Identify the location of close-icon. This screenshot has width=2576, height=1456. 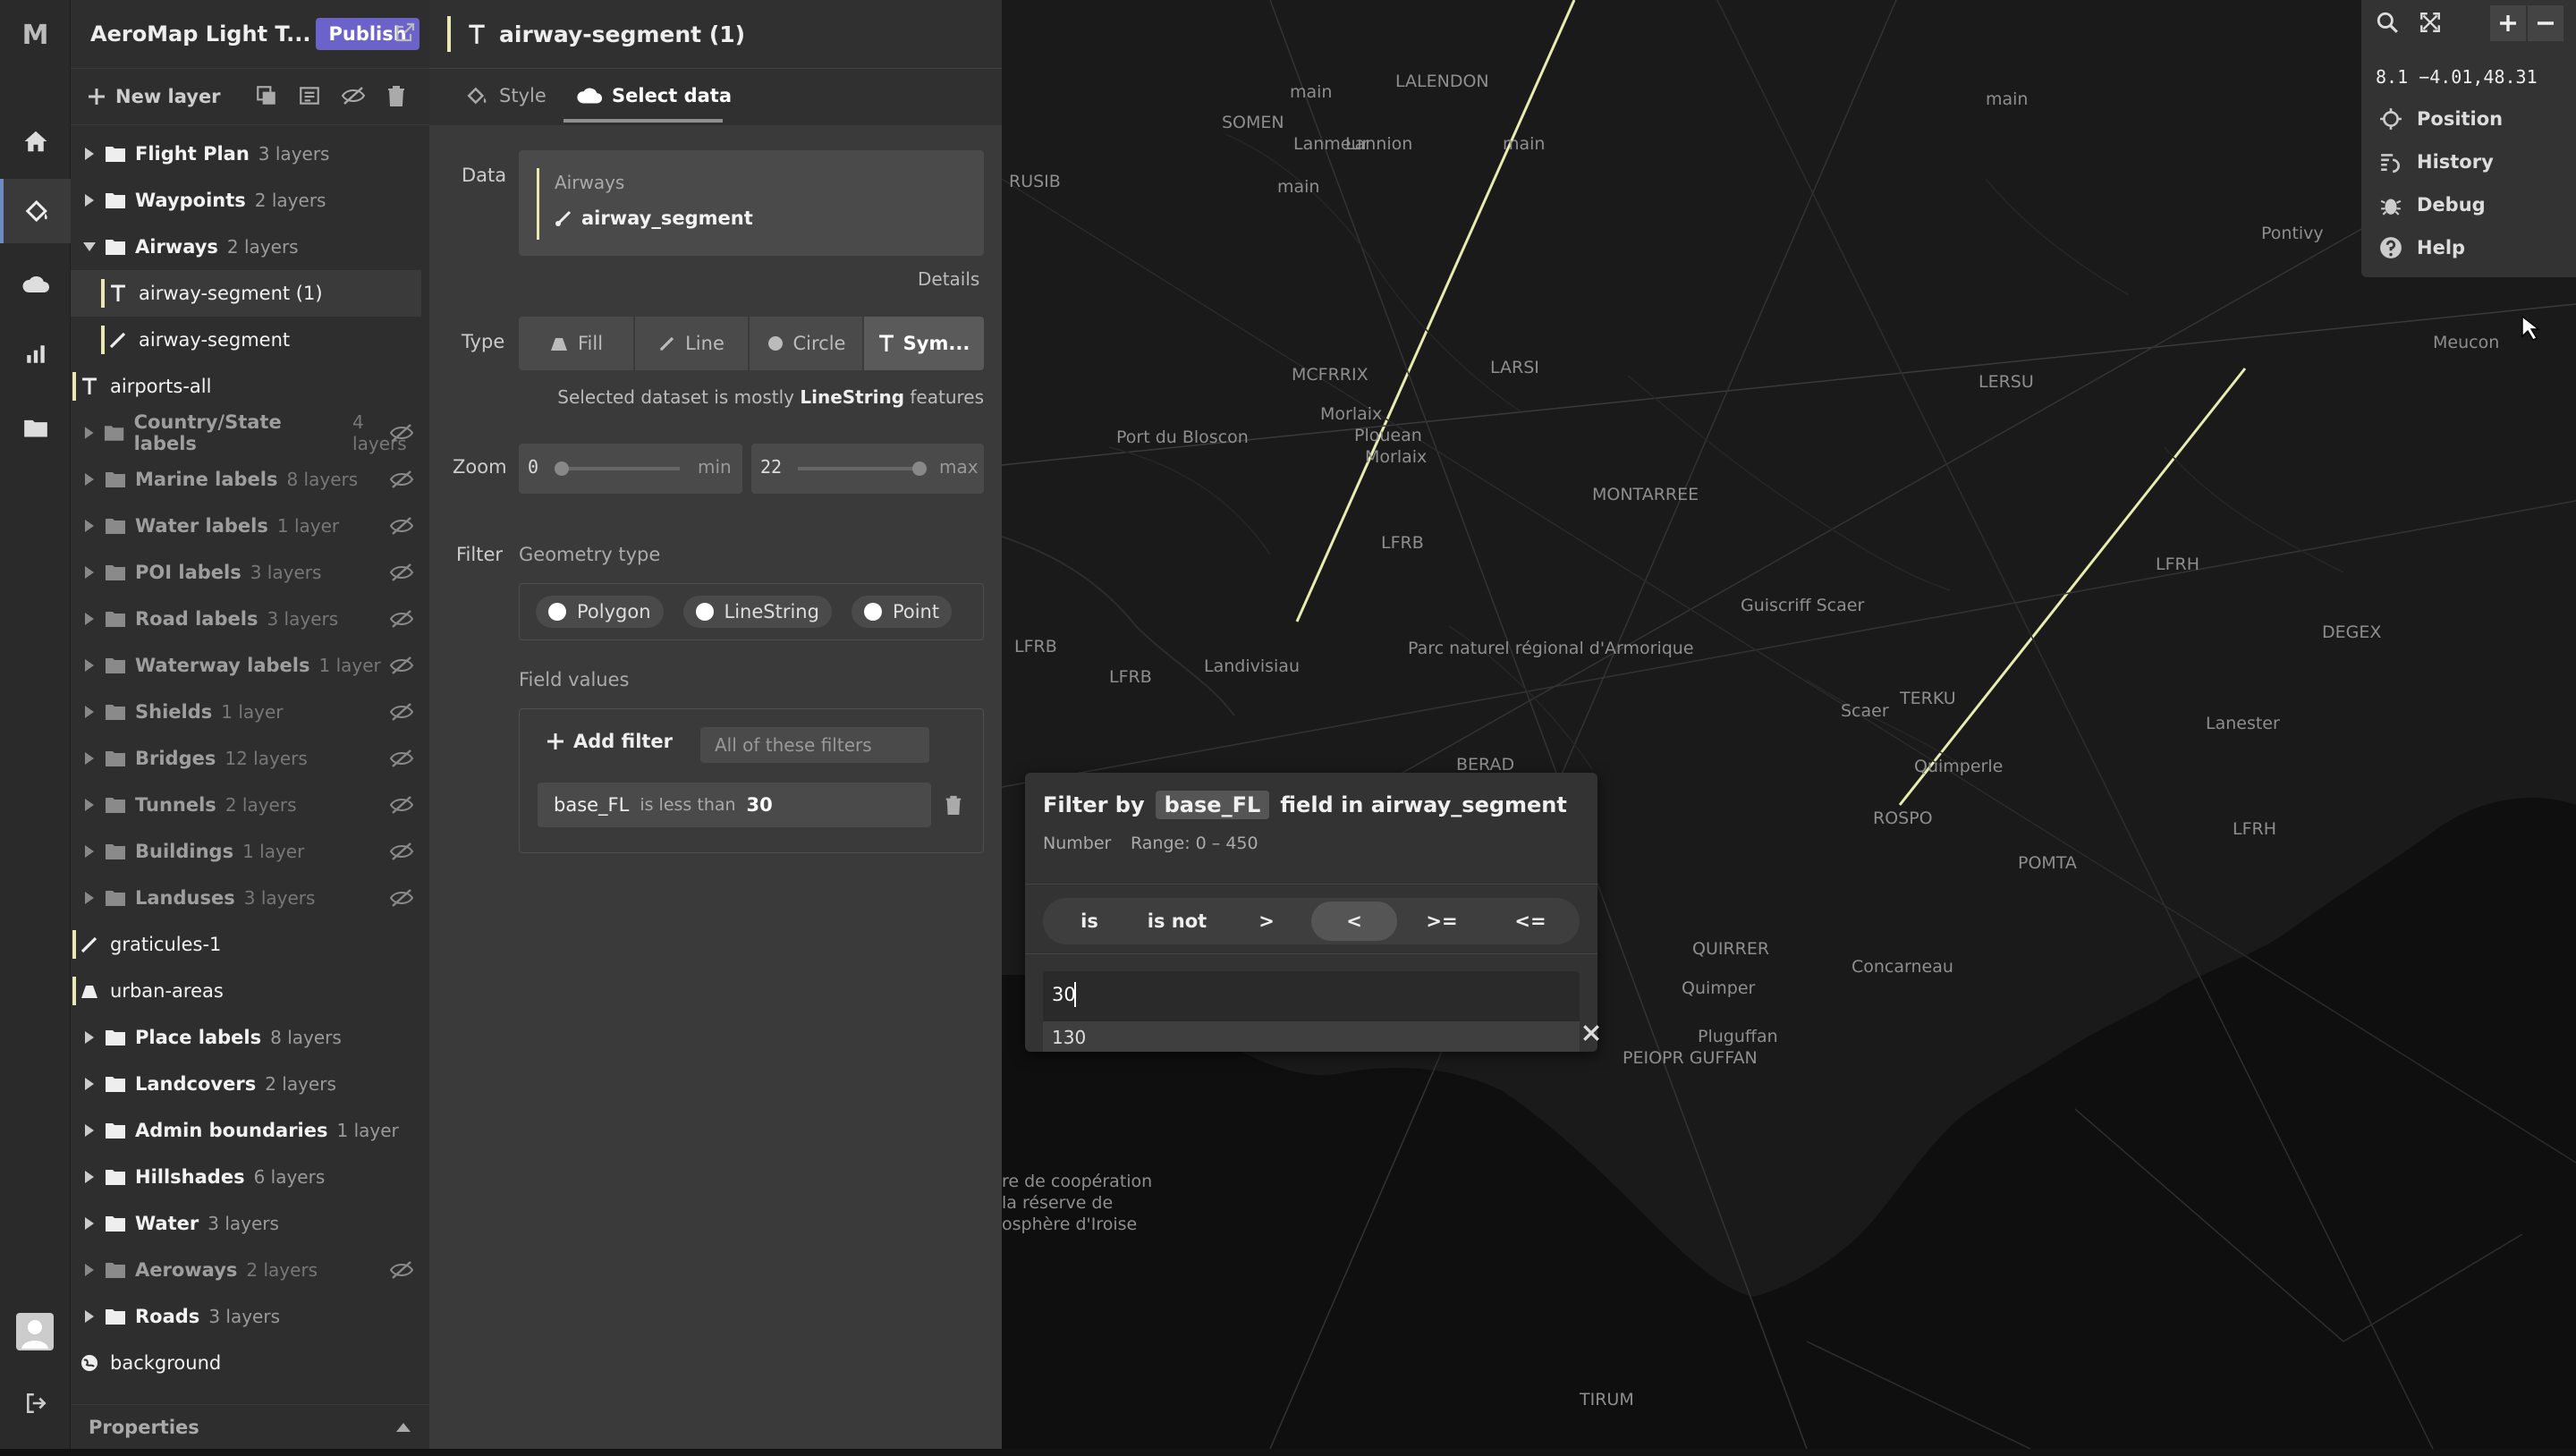
(1591, 1034).